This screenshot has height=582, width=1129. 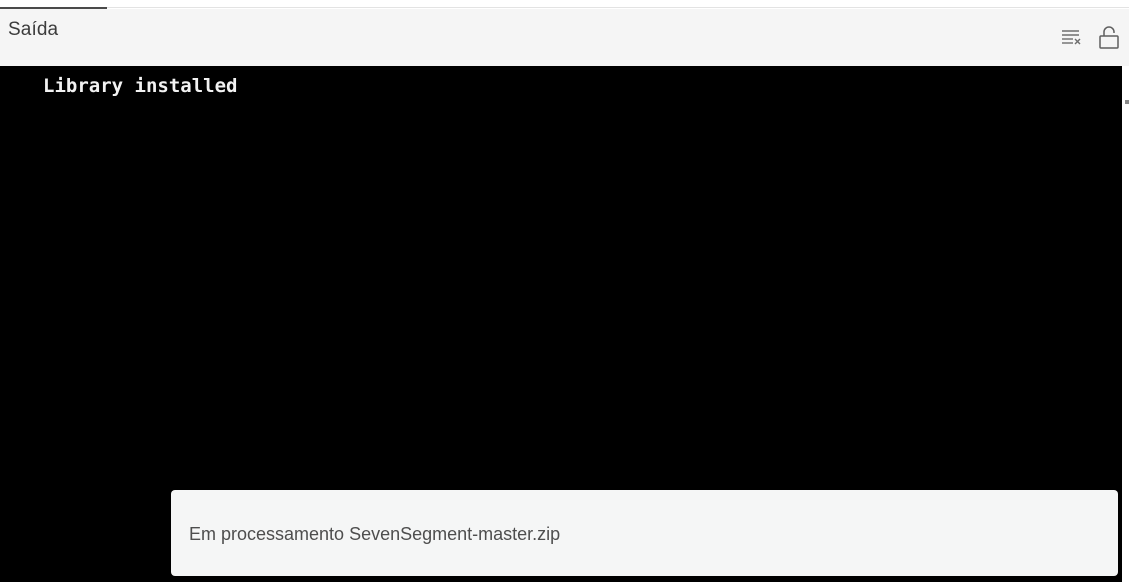 I want to click on scroll-lock-button, so click(x=1109, y=37).